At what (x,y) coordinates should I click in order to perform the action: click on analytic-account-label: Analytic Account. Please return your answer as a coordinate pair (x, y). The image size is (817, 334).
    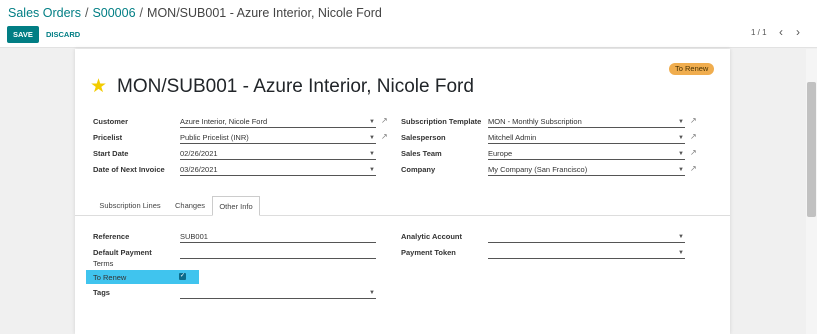
    Looking at the image, I should click on (431, 236).